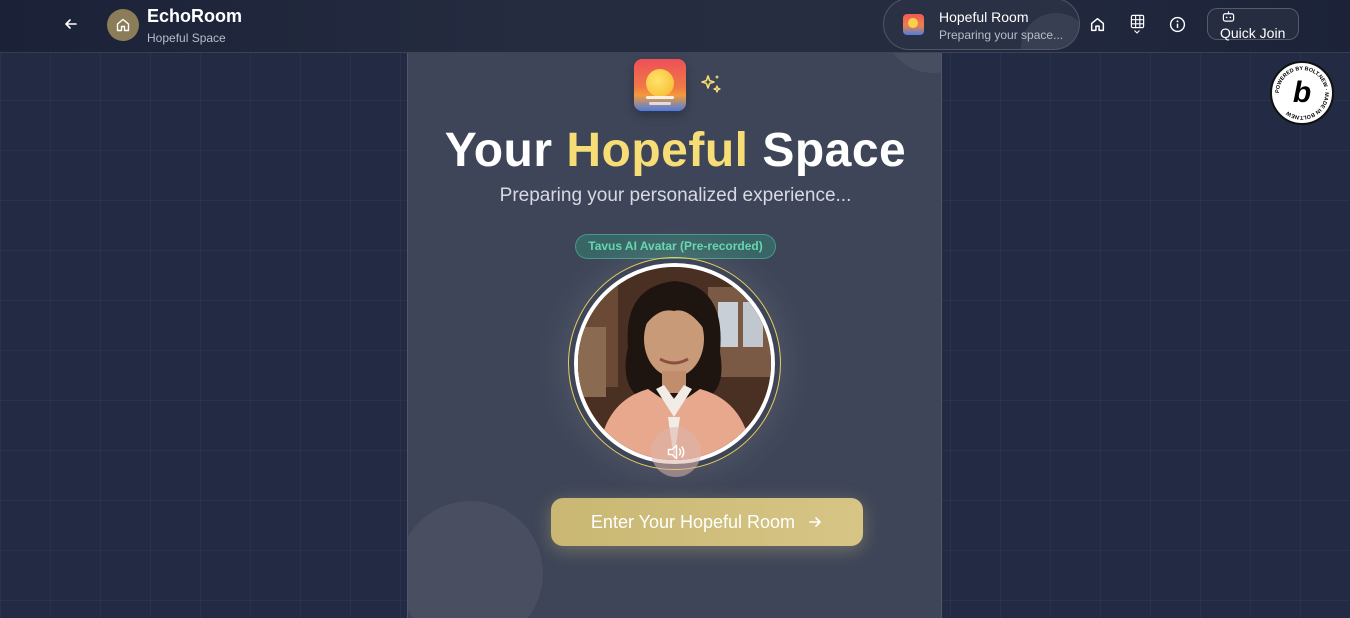 This screenshot has height=618, width=1350. I want to click on room-title: Hopeful Room, so click(984, 17).